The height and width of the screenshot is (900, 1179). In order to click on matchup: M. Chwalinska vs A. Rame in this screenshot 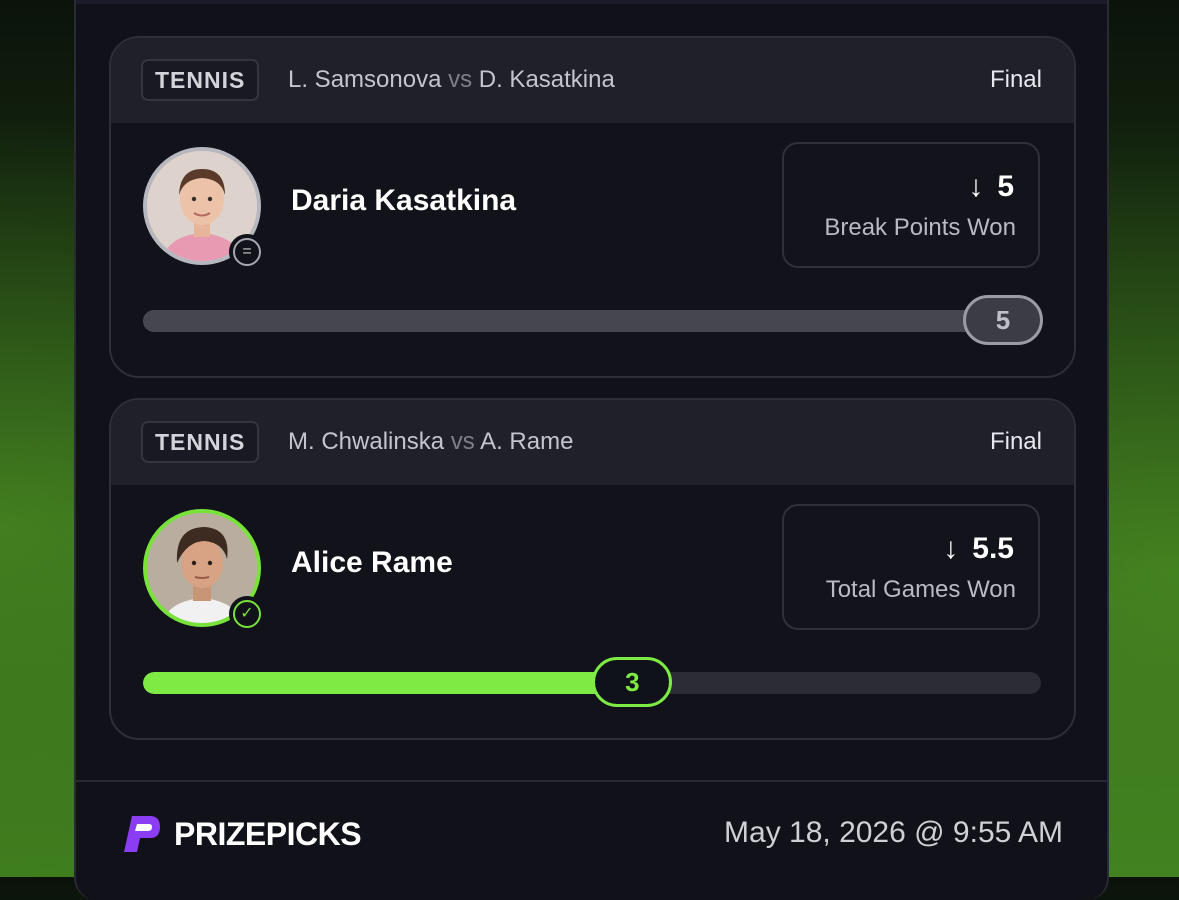, I will do `click(430, 442)`.